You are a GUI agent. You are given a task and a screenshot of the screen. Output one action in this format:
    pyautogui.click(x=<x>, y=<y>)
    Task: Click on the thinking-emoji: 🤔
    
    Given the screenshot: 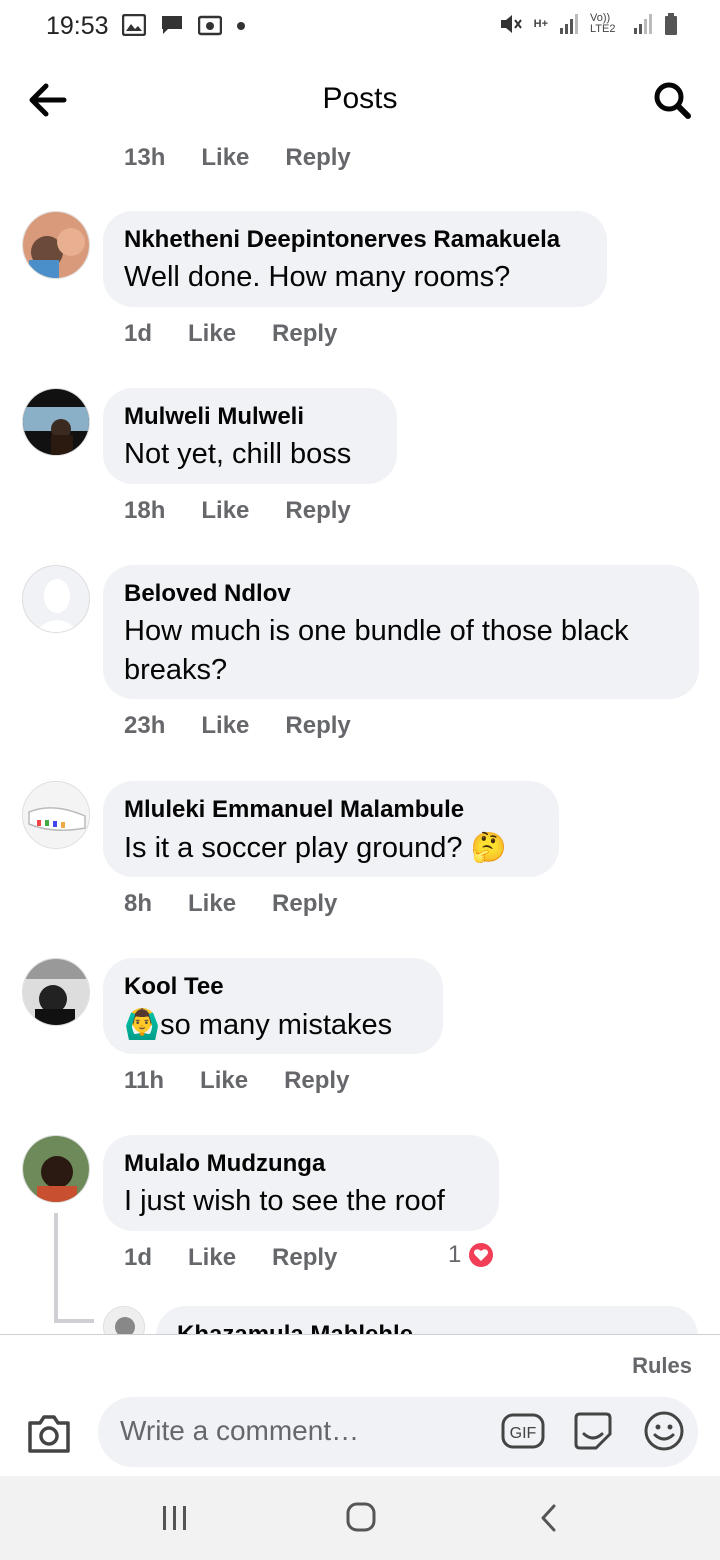 What is the action you would take?
    pyautogui.click(x=488, y=847)
    